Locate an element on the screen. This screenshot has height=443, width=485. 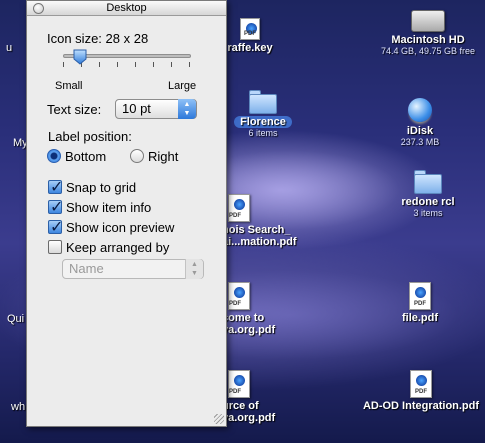
welcome-pdf-icon: come to ya.org.pdf is located at coordinates (262, 309).